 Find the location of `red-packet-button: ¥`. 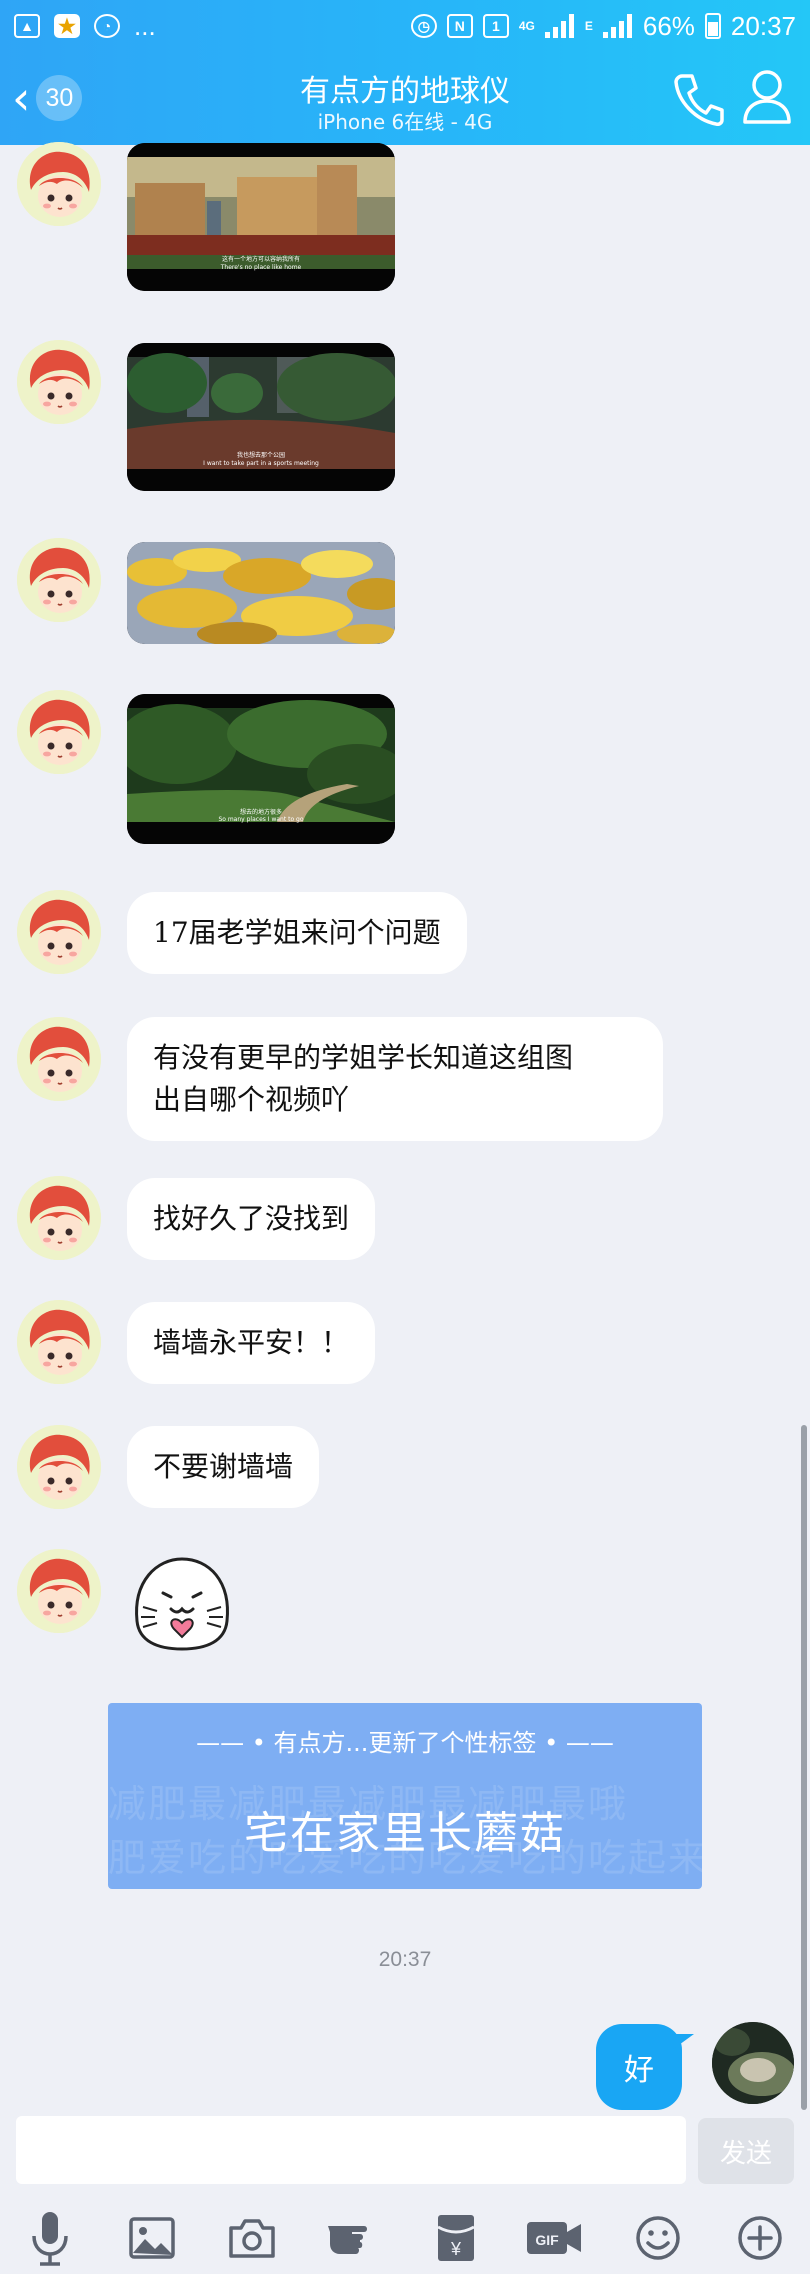

red-packet-button: ¥ is located at coordinates (456, 2238).